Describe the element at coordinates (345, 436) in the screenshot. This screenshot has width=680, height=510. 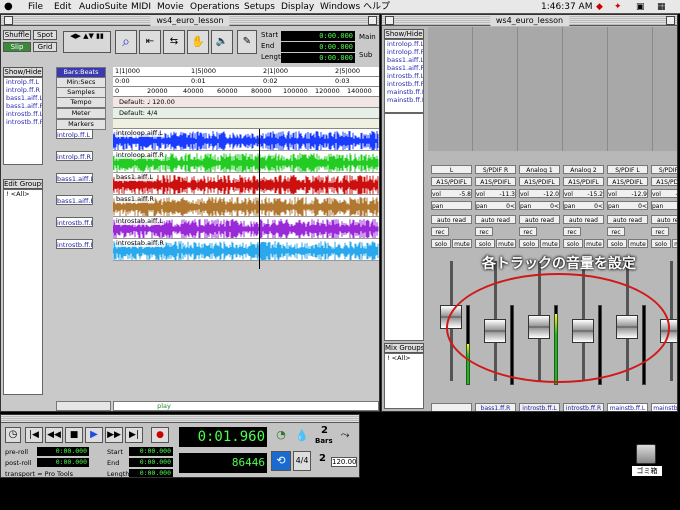
I see `conductor-icon: ⤳` at that location.